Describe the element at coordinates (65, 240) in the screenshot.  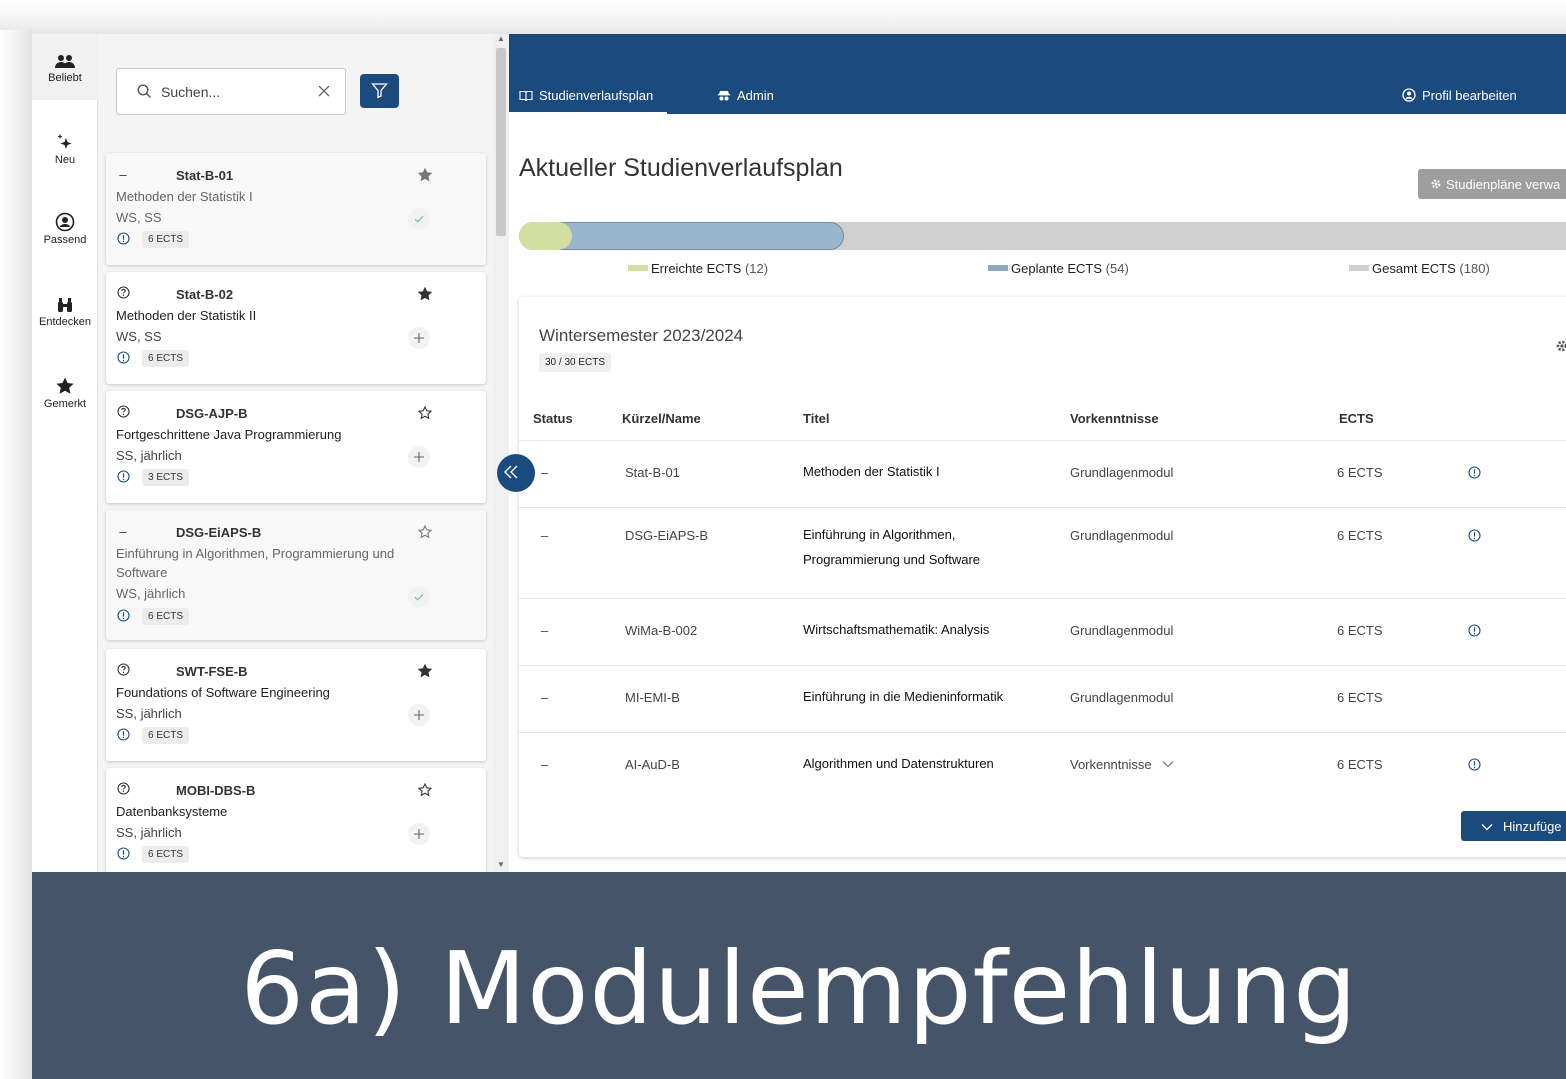
I see `rail-label: Passend` at that location.